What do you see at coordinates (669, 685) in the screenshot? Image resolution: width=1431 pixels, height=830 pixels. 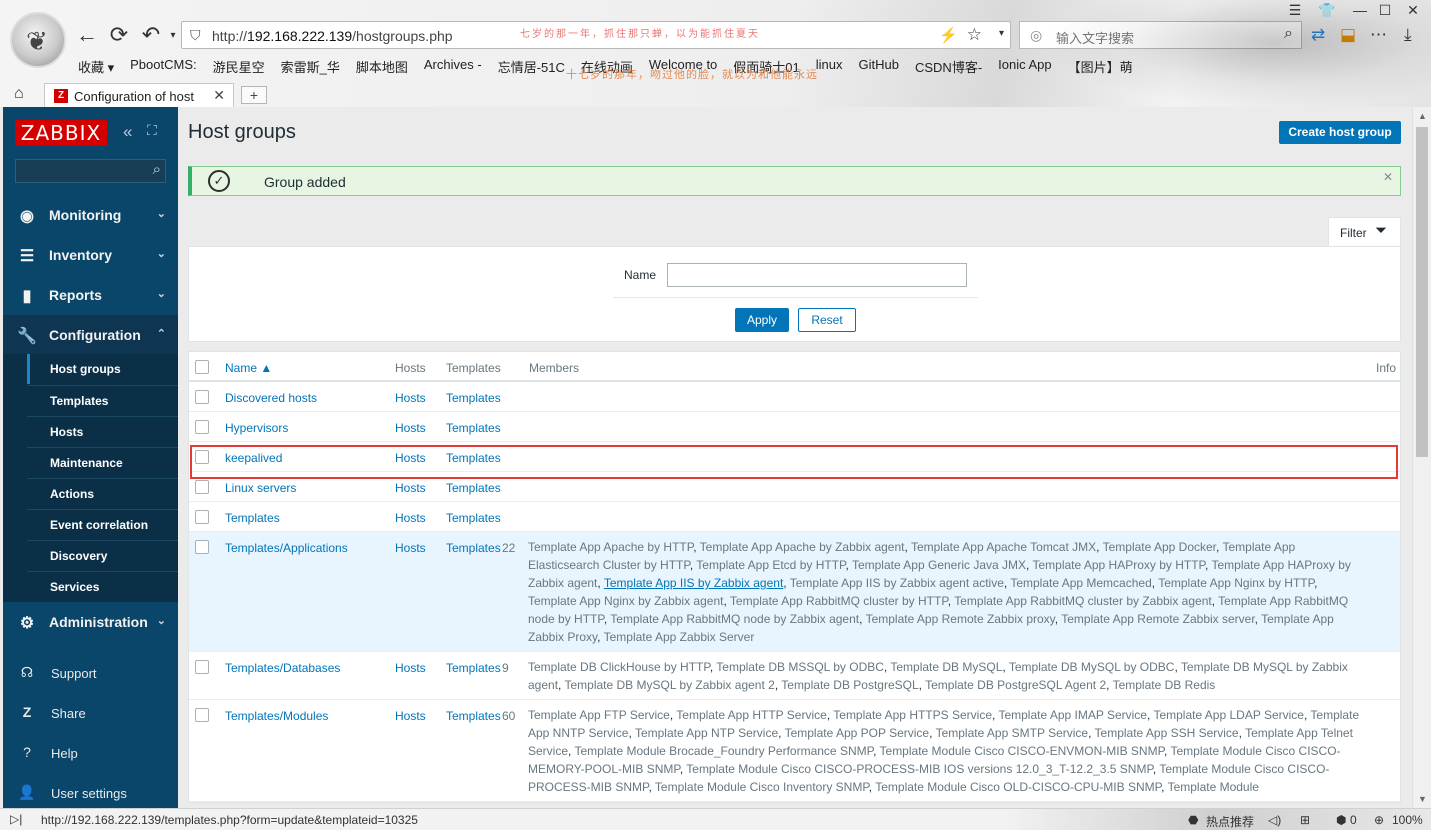 I see `member-template-link: Template DB MySQL by Zabbix agent 2` at bounding box center [669, 685].